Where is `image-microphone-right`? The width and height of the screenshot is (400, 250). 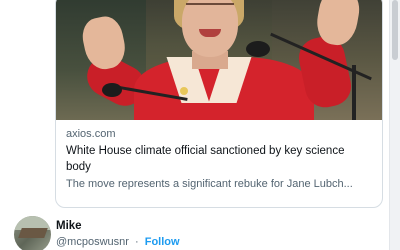 image-microphone-right is located at coordinates (258, 49).